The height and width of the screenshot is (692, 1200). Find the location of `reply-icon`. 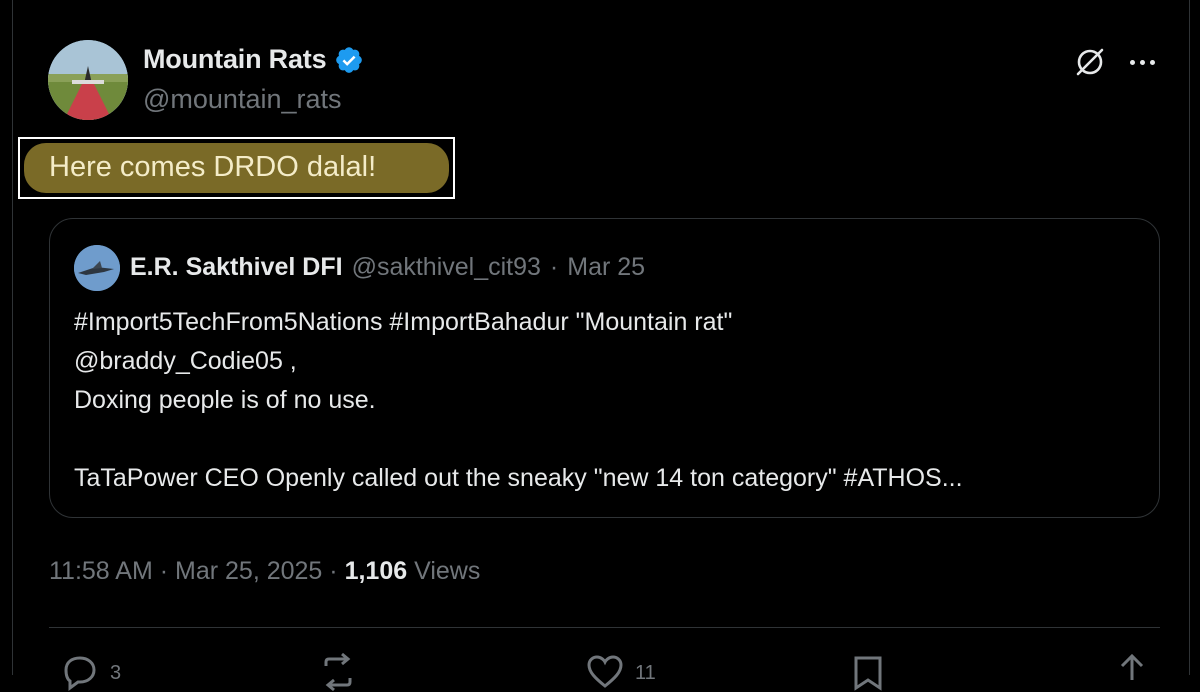

reply-icon is located at coordinates (80, 673).